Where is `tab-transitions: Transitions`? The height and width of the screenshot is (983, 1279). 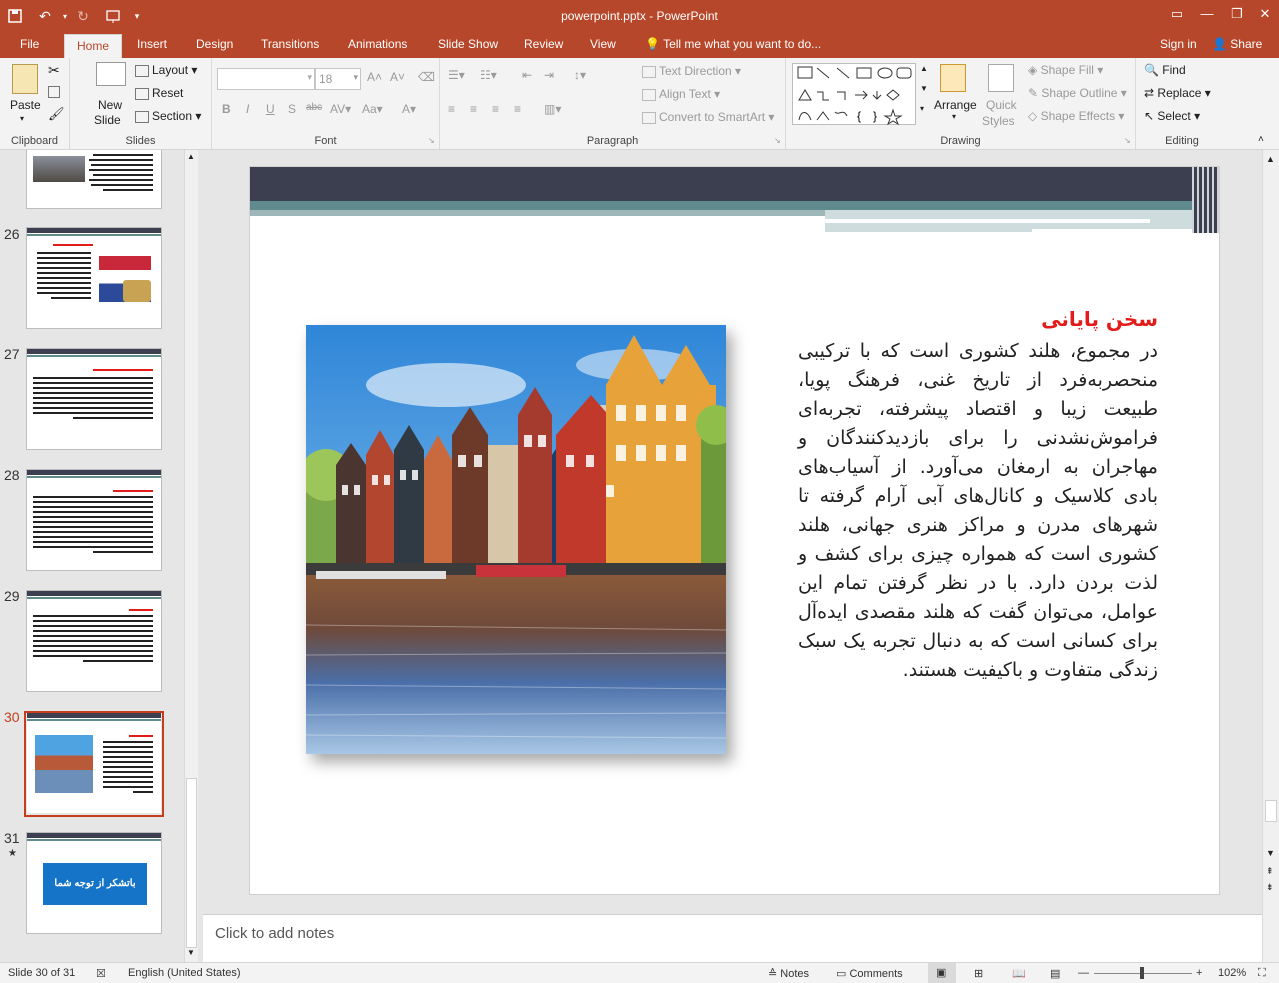
tab-transitions: Transitions is located at coordinates (290, 44).